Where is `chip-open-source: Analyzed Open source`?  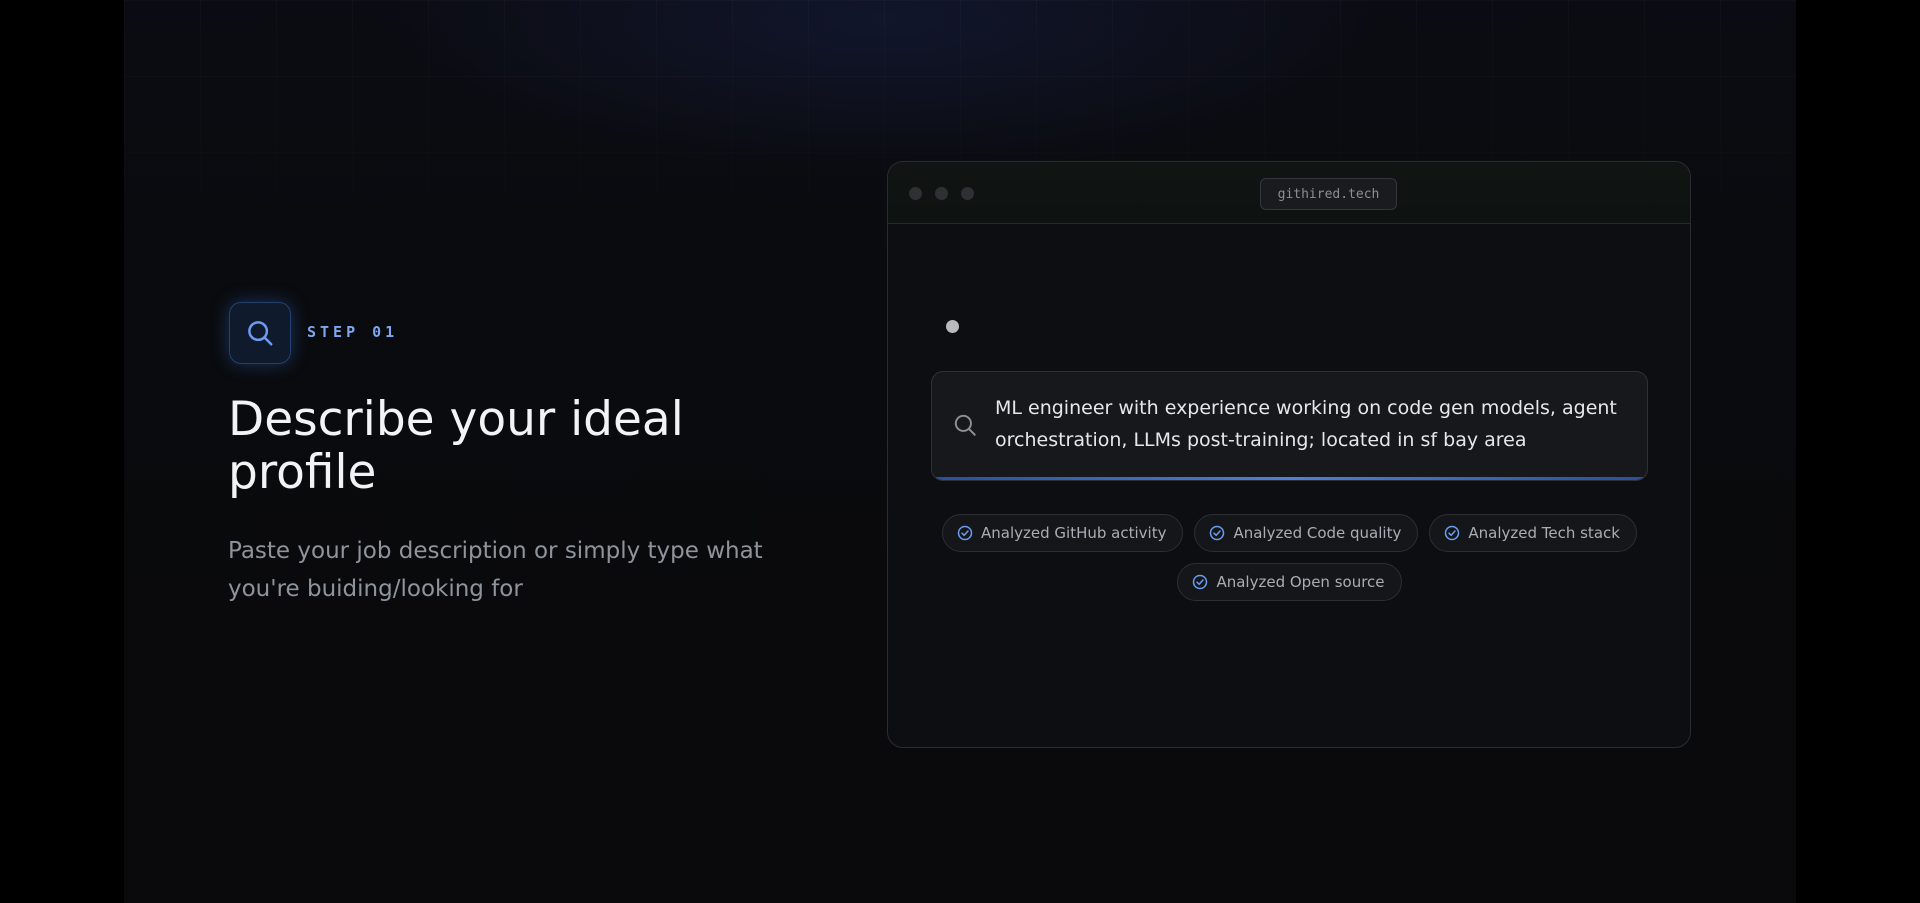 chip-open-source: Analyzed Open source is located at coordinates (1289, 582).